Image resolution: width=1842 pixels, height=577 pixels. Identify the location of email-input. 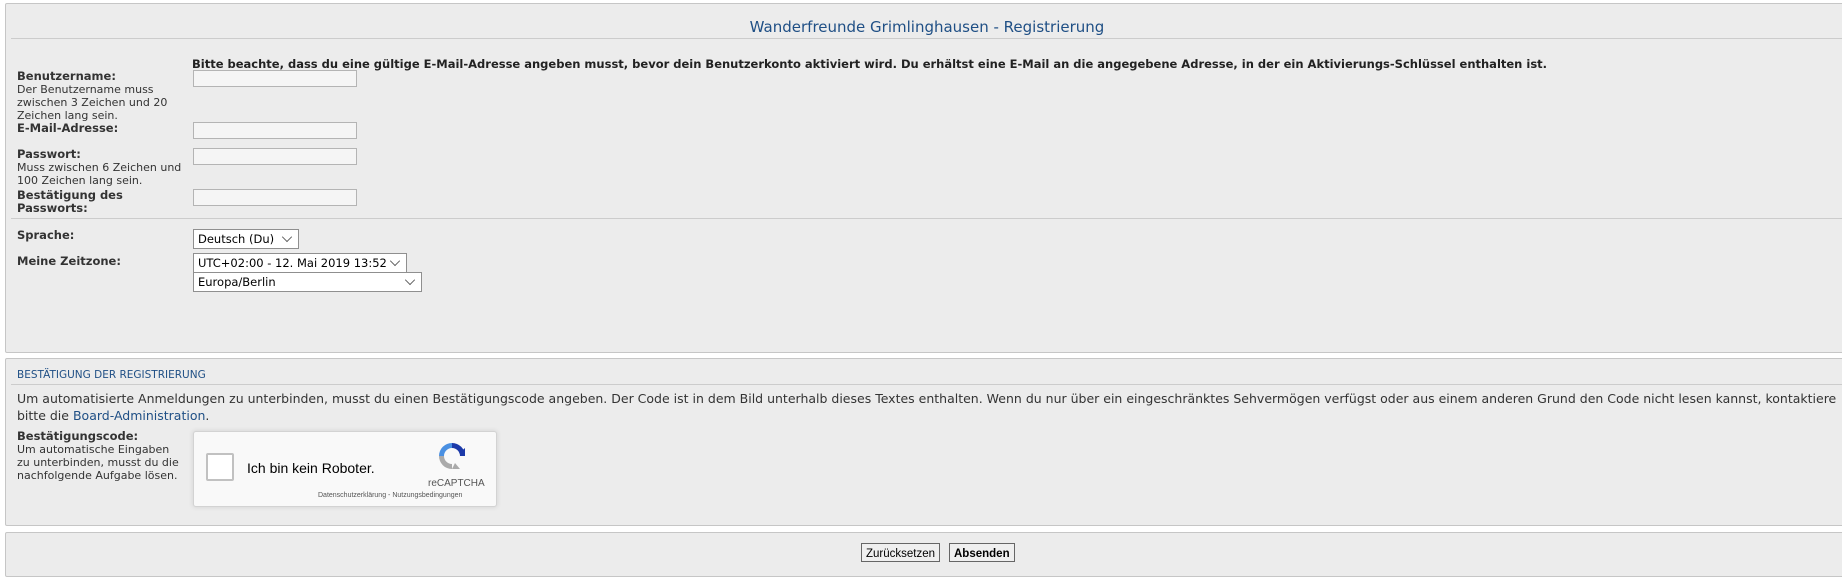
(275, 130).